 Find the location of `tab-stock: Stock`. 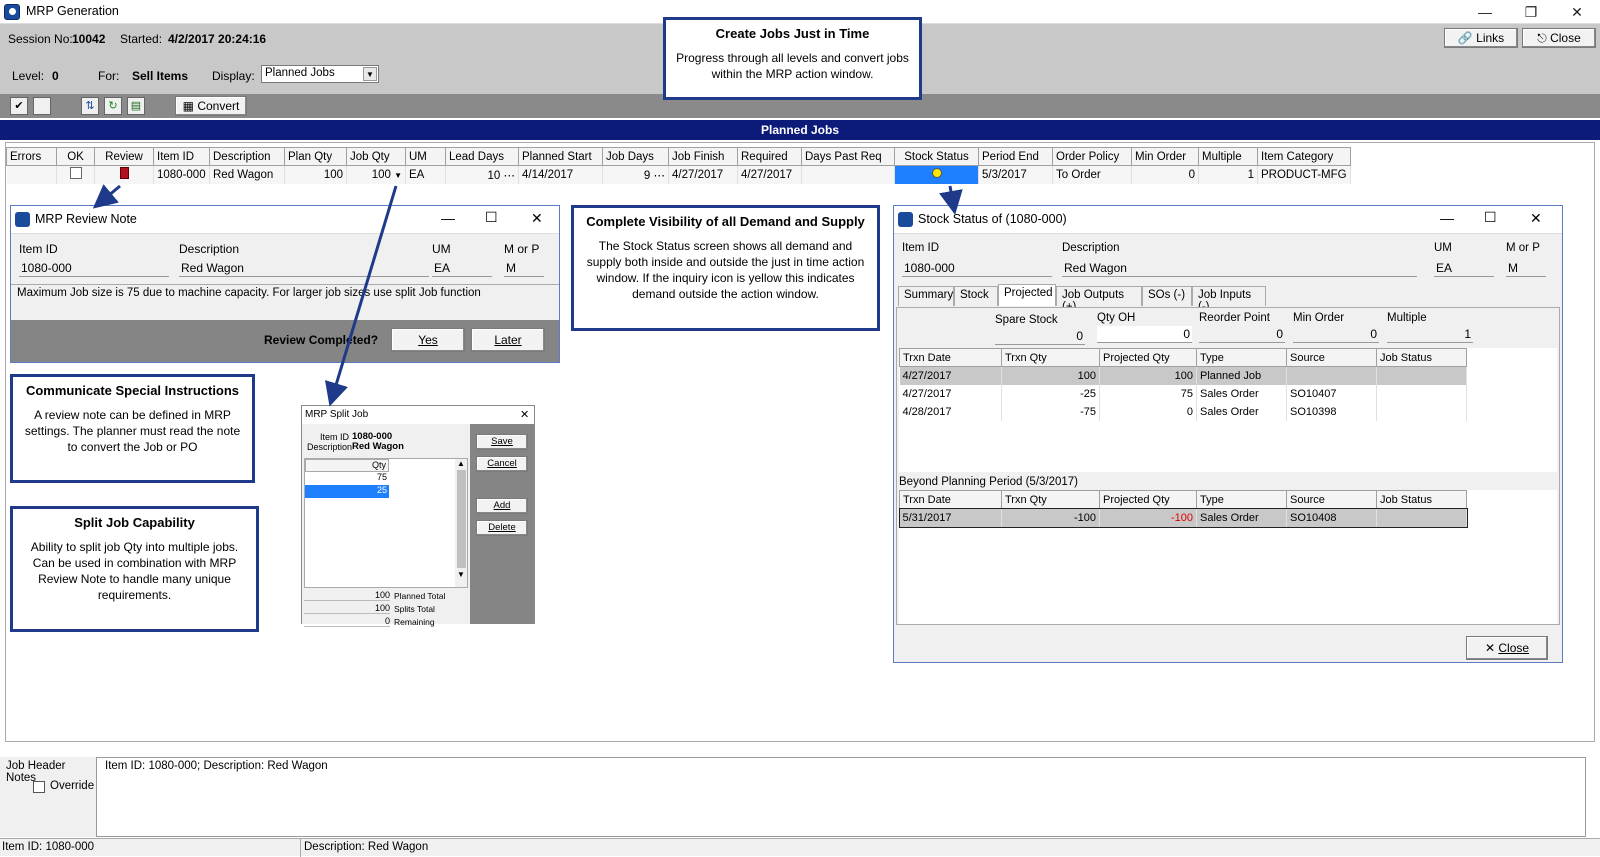

tab-stock: Stock is located at coordinates (976, 296).